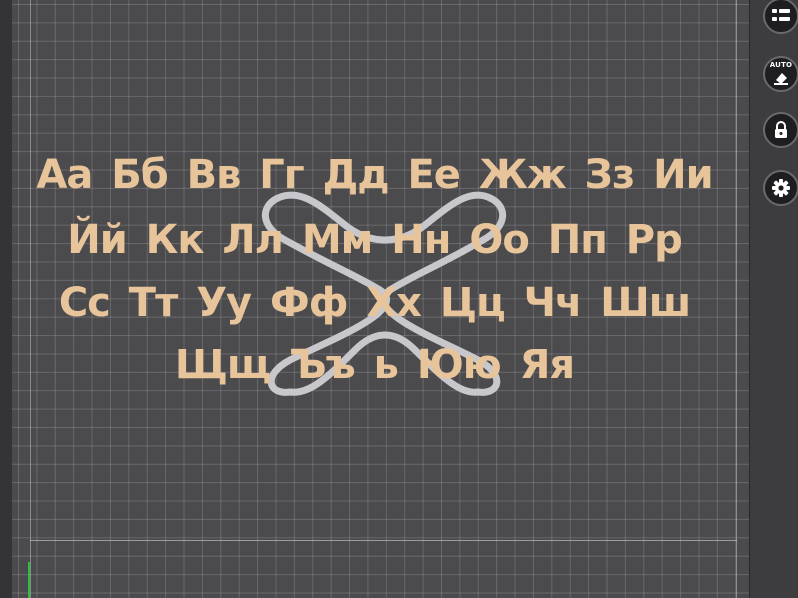 This screenshot has width=798, height=598. Describe the element at coordinates (374, 175) in the screenshot. I see `alphabet-row-1: Аа Бб Вв Гг Дд Ее Жж Зз Ии` at that location.